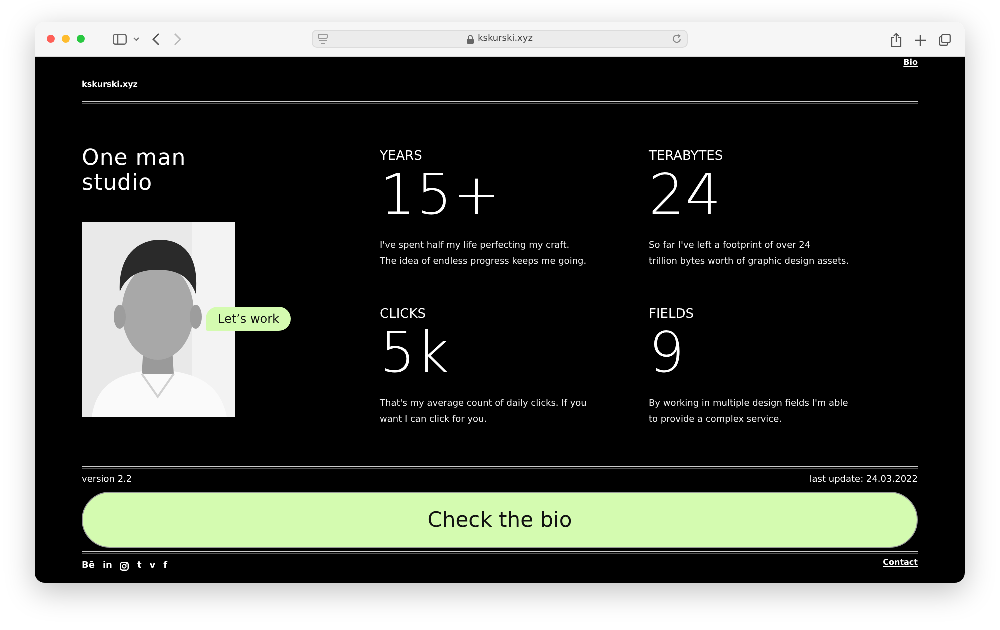 Image resolution: width=1000 pixels, height=630 pixels. I want to click on share-icon, so click(896, 40).